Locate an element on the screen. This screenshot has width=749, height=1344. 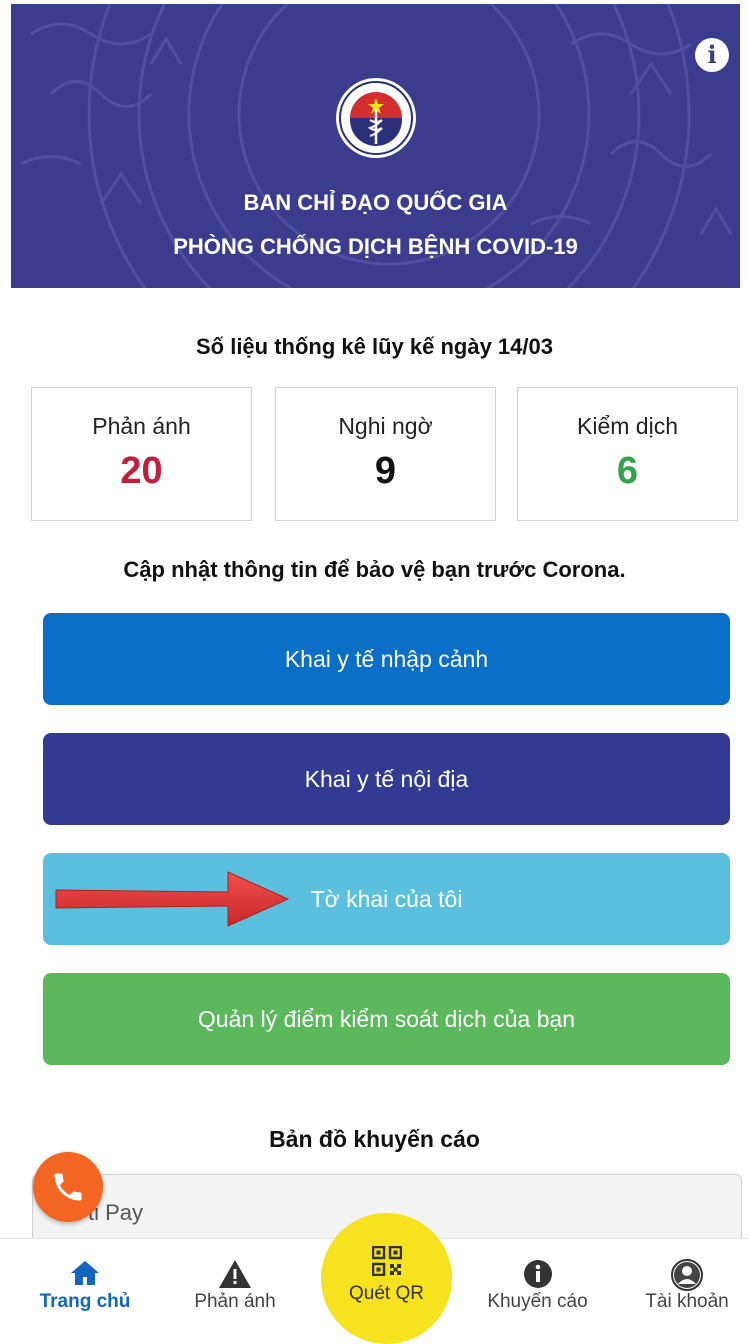
stat-value: 6 is located at coordinates (627, 471).